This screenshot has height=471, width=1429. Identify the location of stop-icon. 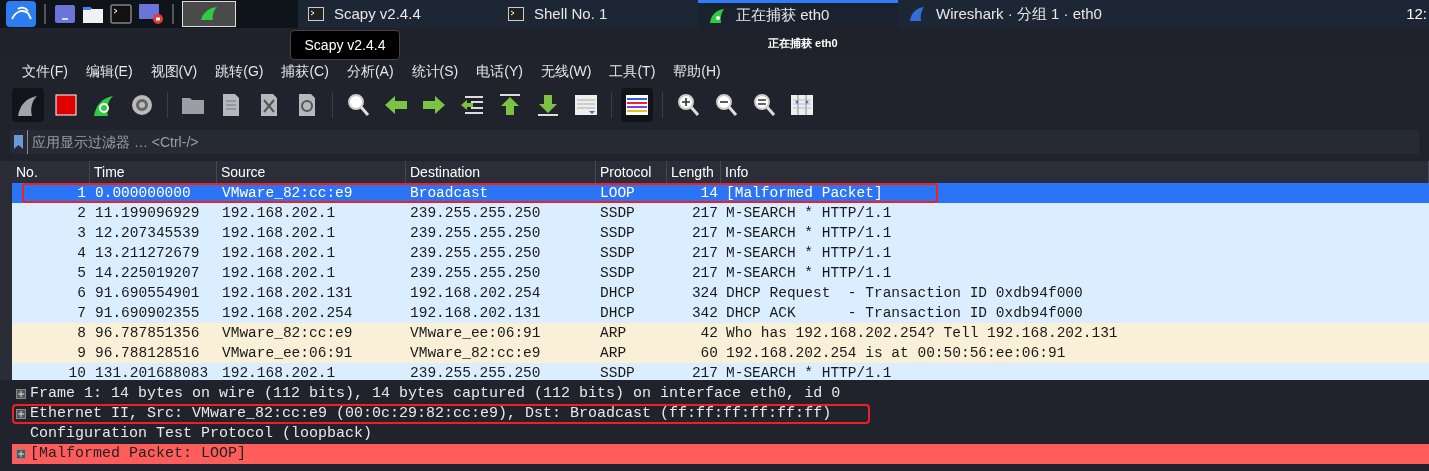
(66, 105).